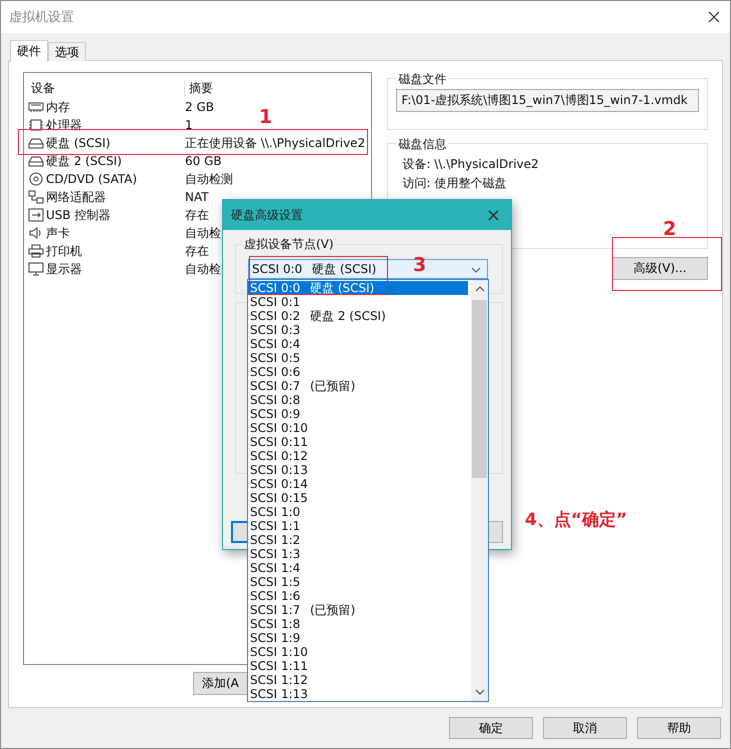 The width and height of the screenshot is (731, 749). What do you see at coordinates (209, 179) in the screenshot?
I see `device-summary: 自动检测` at bounding box center [209, 179].